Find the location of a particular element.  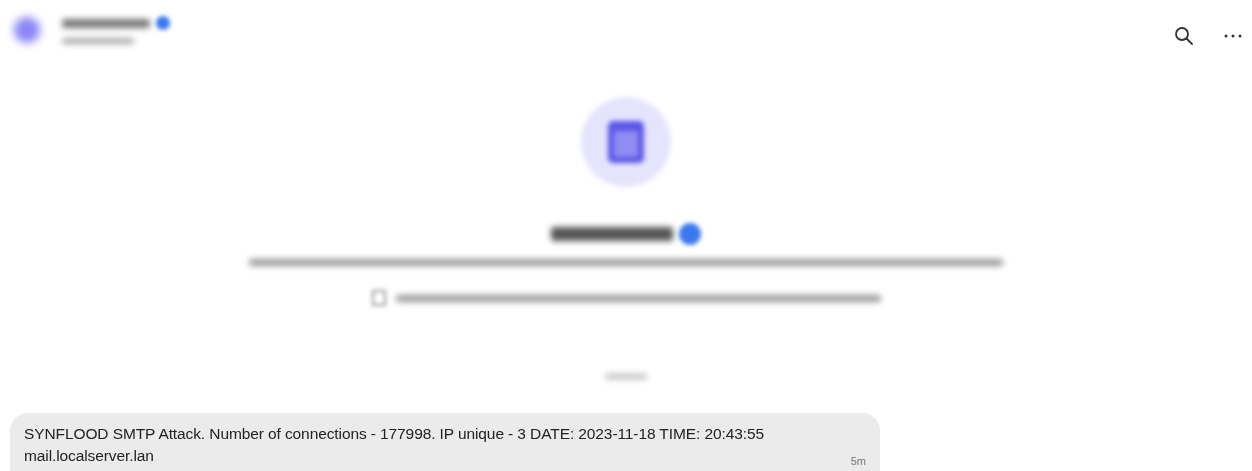

more-icon is located at coordinates (1233, 36).